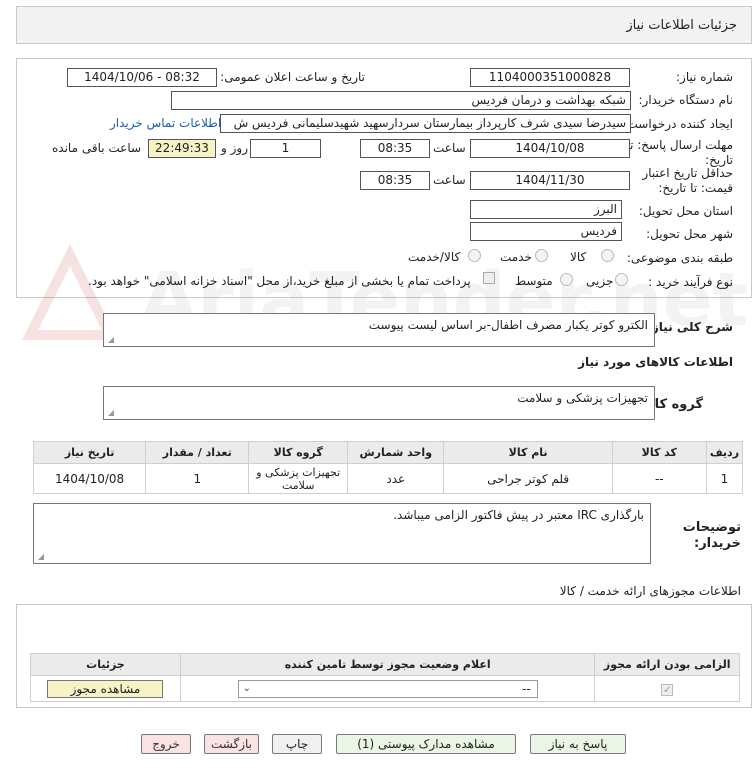 The height and width of the screenshot is (769, 755). I want to click on permit-status-select: -- ⌄, so click(387, 688).